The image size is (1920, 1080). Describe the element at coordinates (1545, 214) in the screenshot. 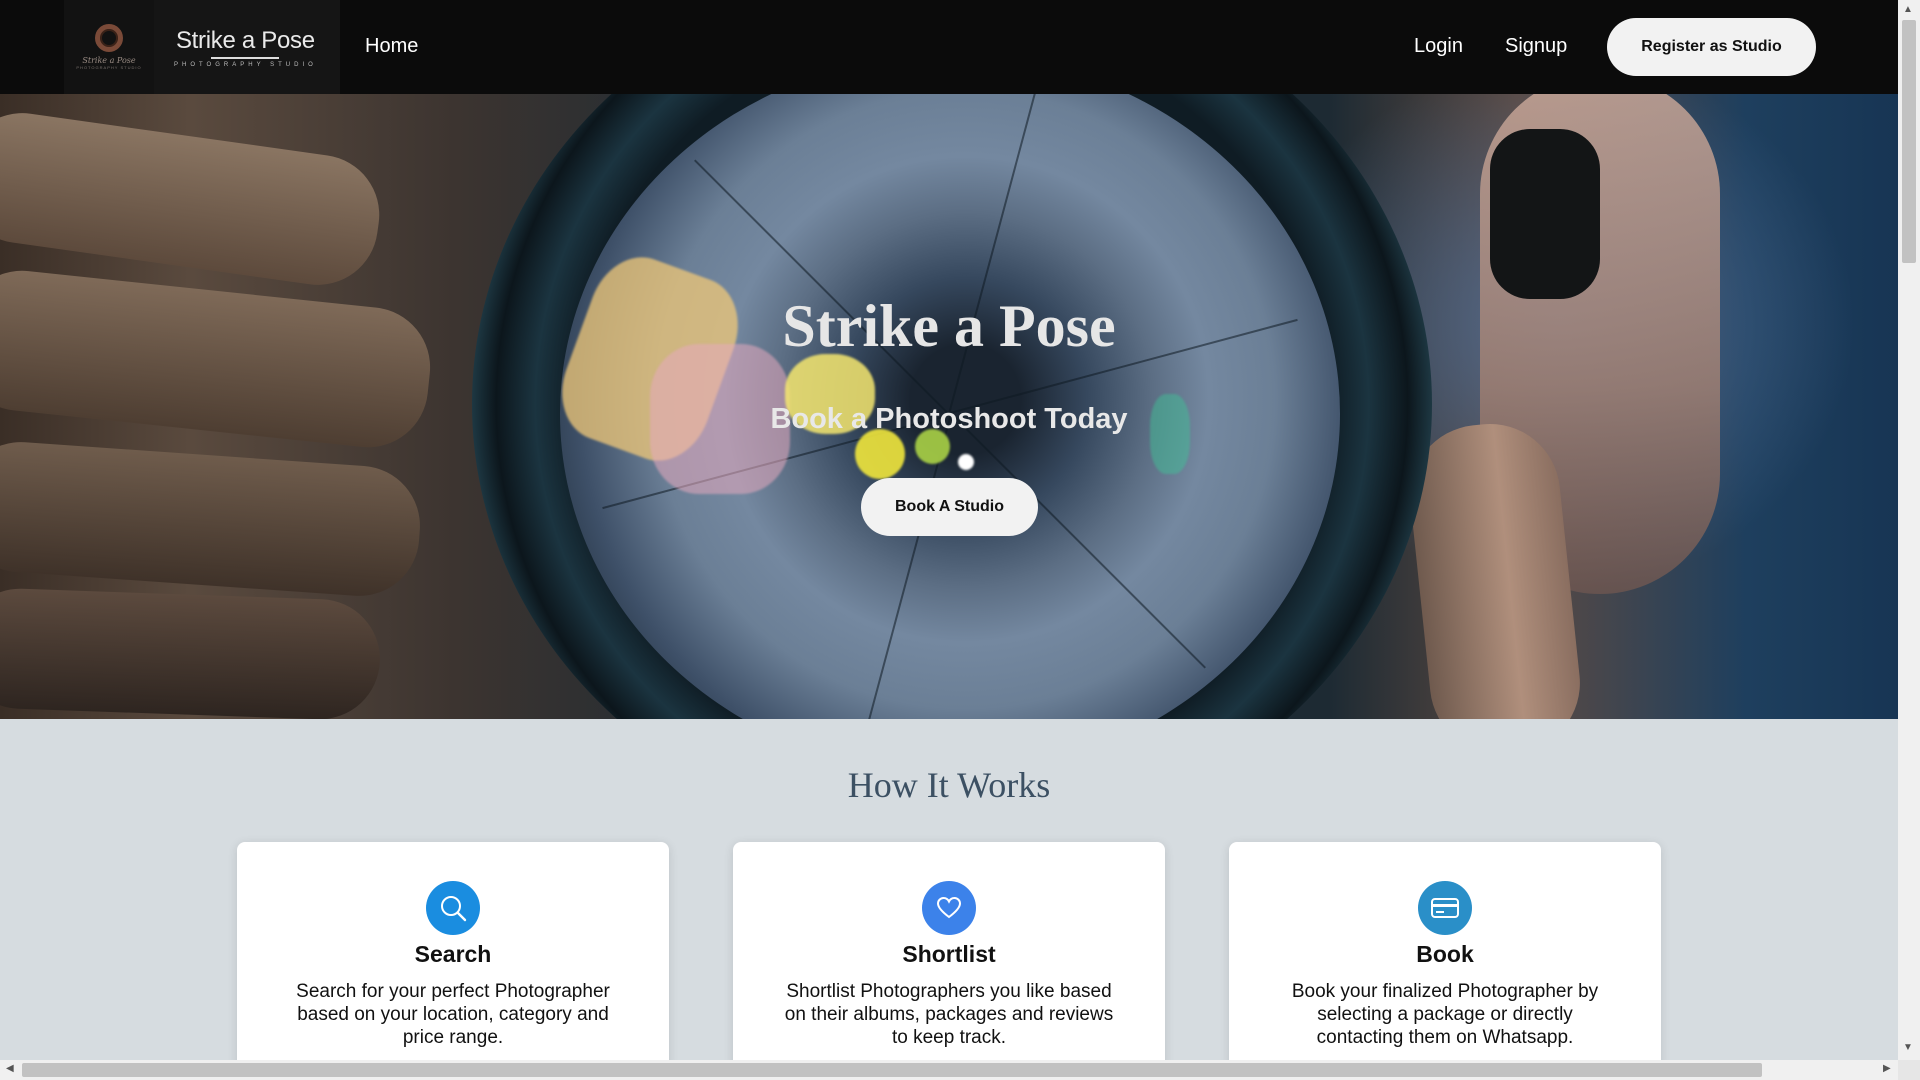

I see `hero-image-eyepiece` at that location.